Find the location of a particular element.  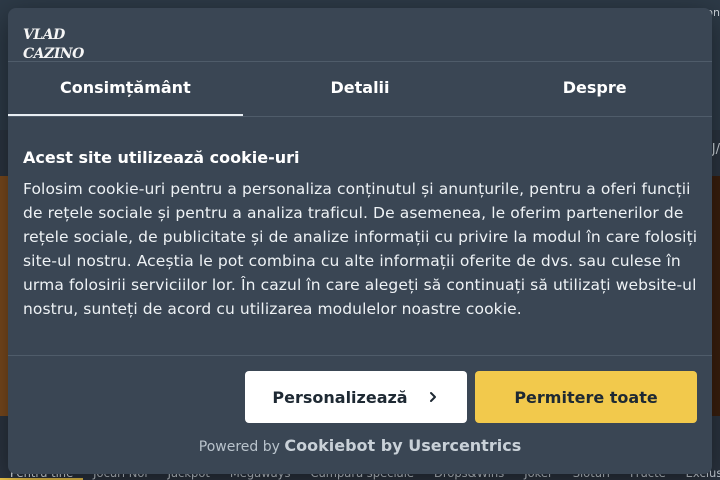

consent-tabs: Consimțământ Detalii Despre is located at coordinates (360, 89).